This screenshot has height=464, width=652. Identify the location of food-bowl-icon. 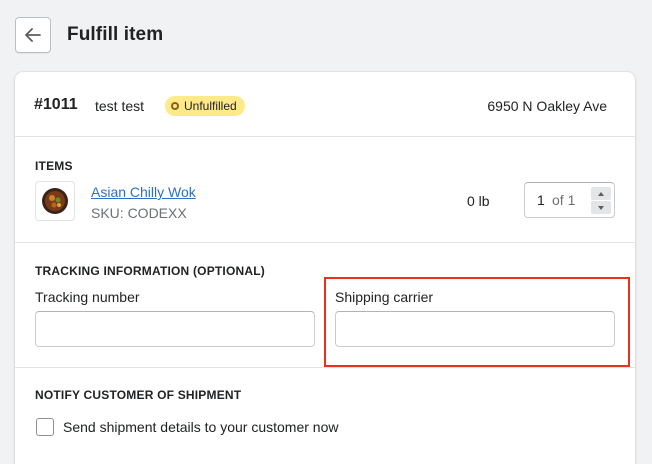
(55, 201).